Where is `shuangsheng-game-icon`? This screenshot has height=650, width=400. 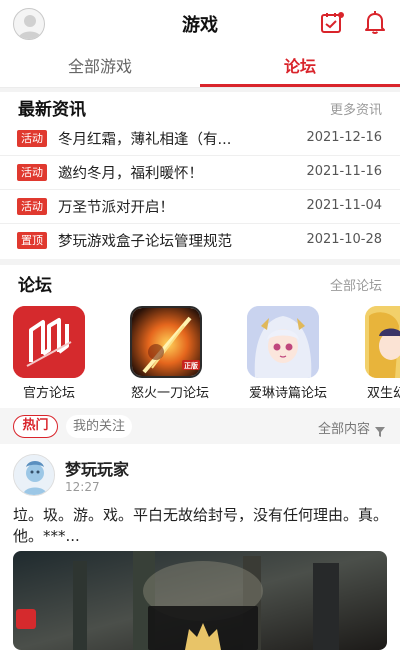
shuangsheng-game-icon is located at coordinates (382, 342).